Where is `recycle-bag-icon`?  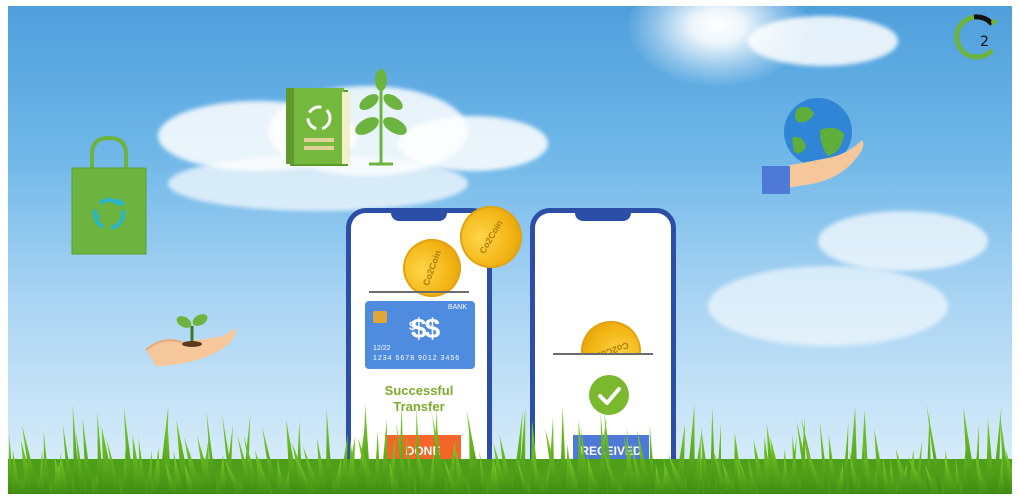
recycle-bag-icon is located at coordinates (109, 195).